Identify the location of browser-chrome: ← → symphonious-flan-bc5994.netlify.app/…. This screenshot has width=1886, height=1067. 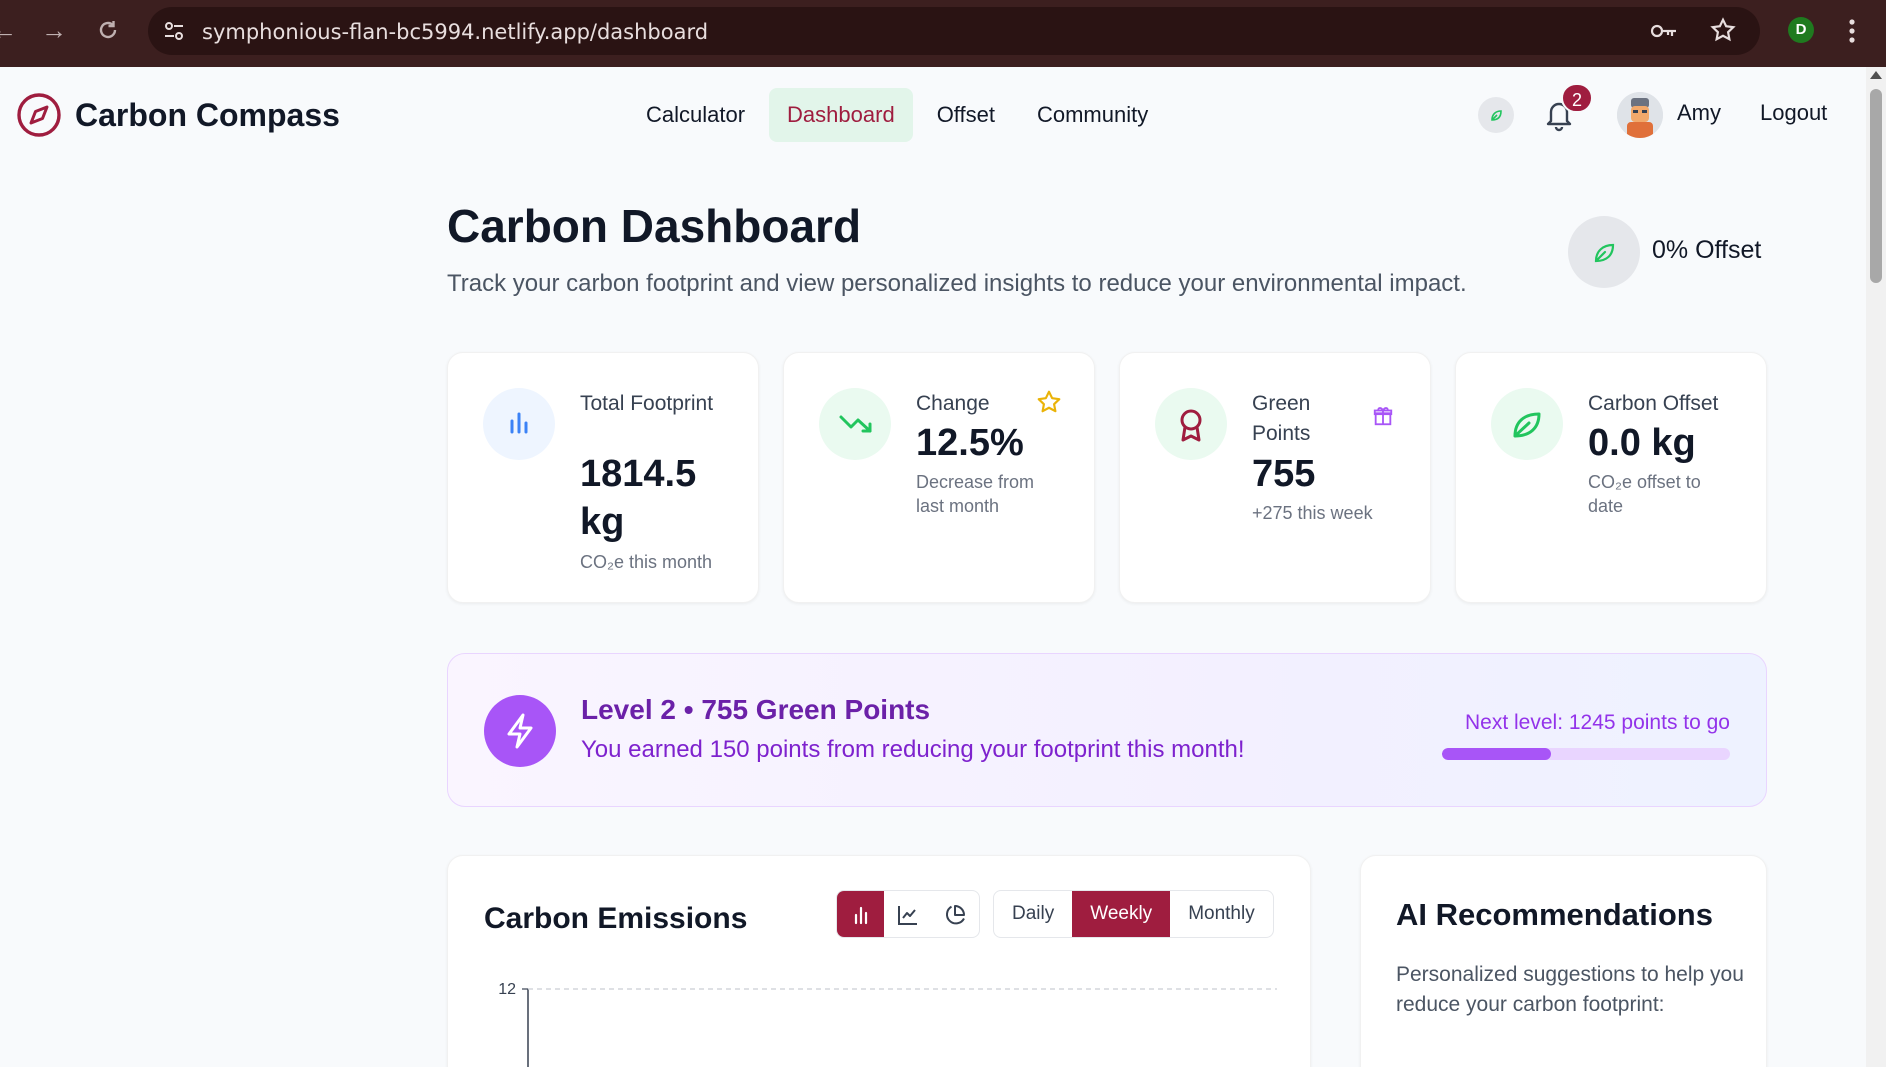
(943, 33).